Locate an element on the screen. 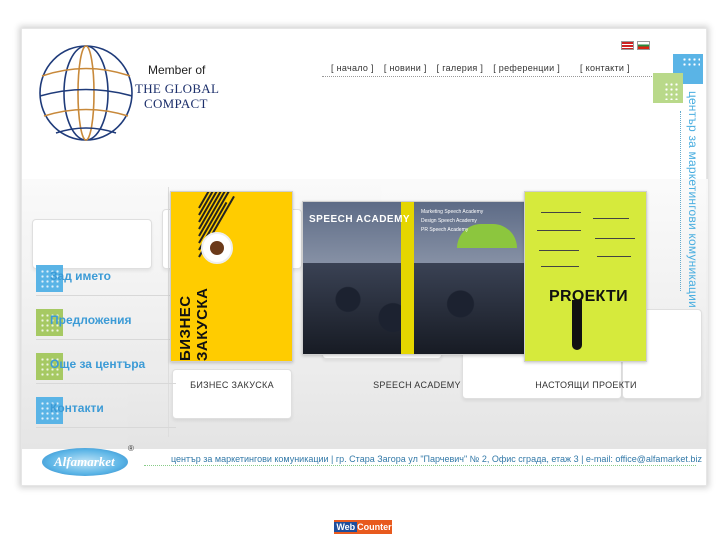  menu-item-contacts: Контакти is located at coordinates (106, 419).